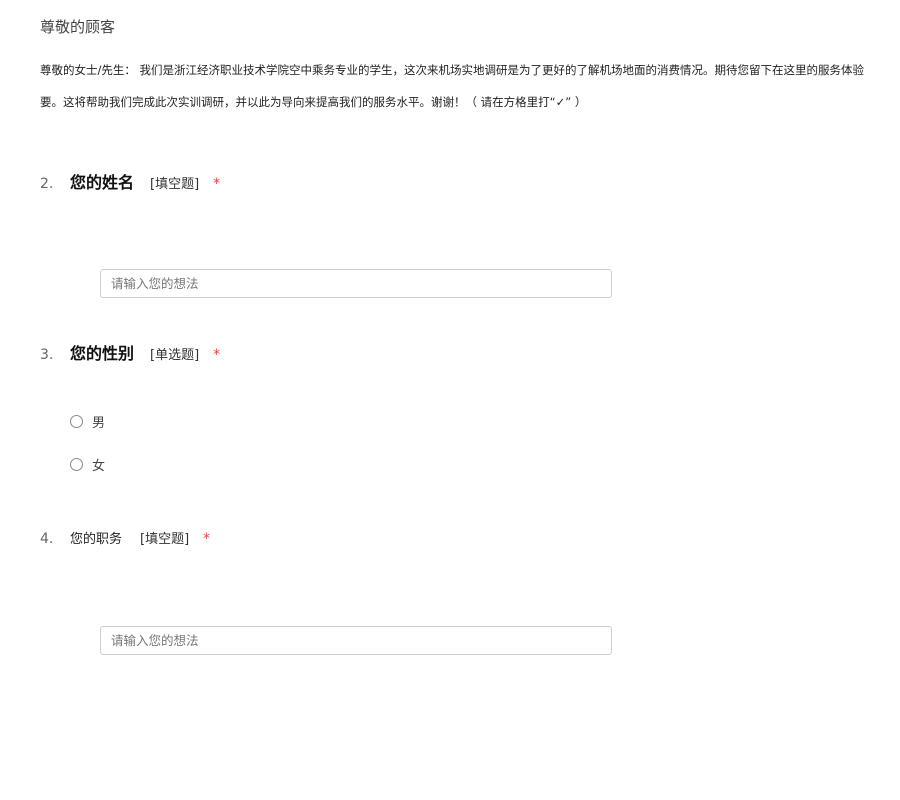 The image size is (900, 800). What do you see at coordinates (96, 539) in the screenshot?
I see `question-title: 您的职务` at bounding box center [96, 539].